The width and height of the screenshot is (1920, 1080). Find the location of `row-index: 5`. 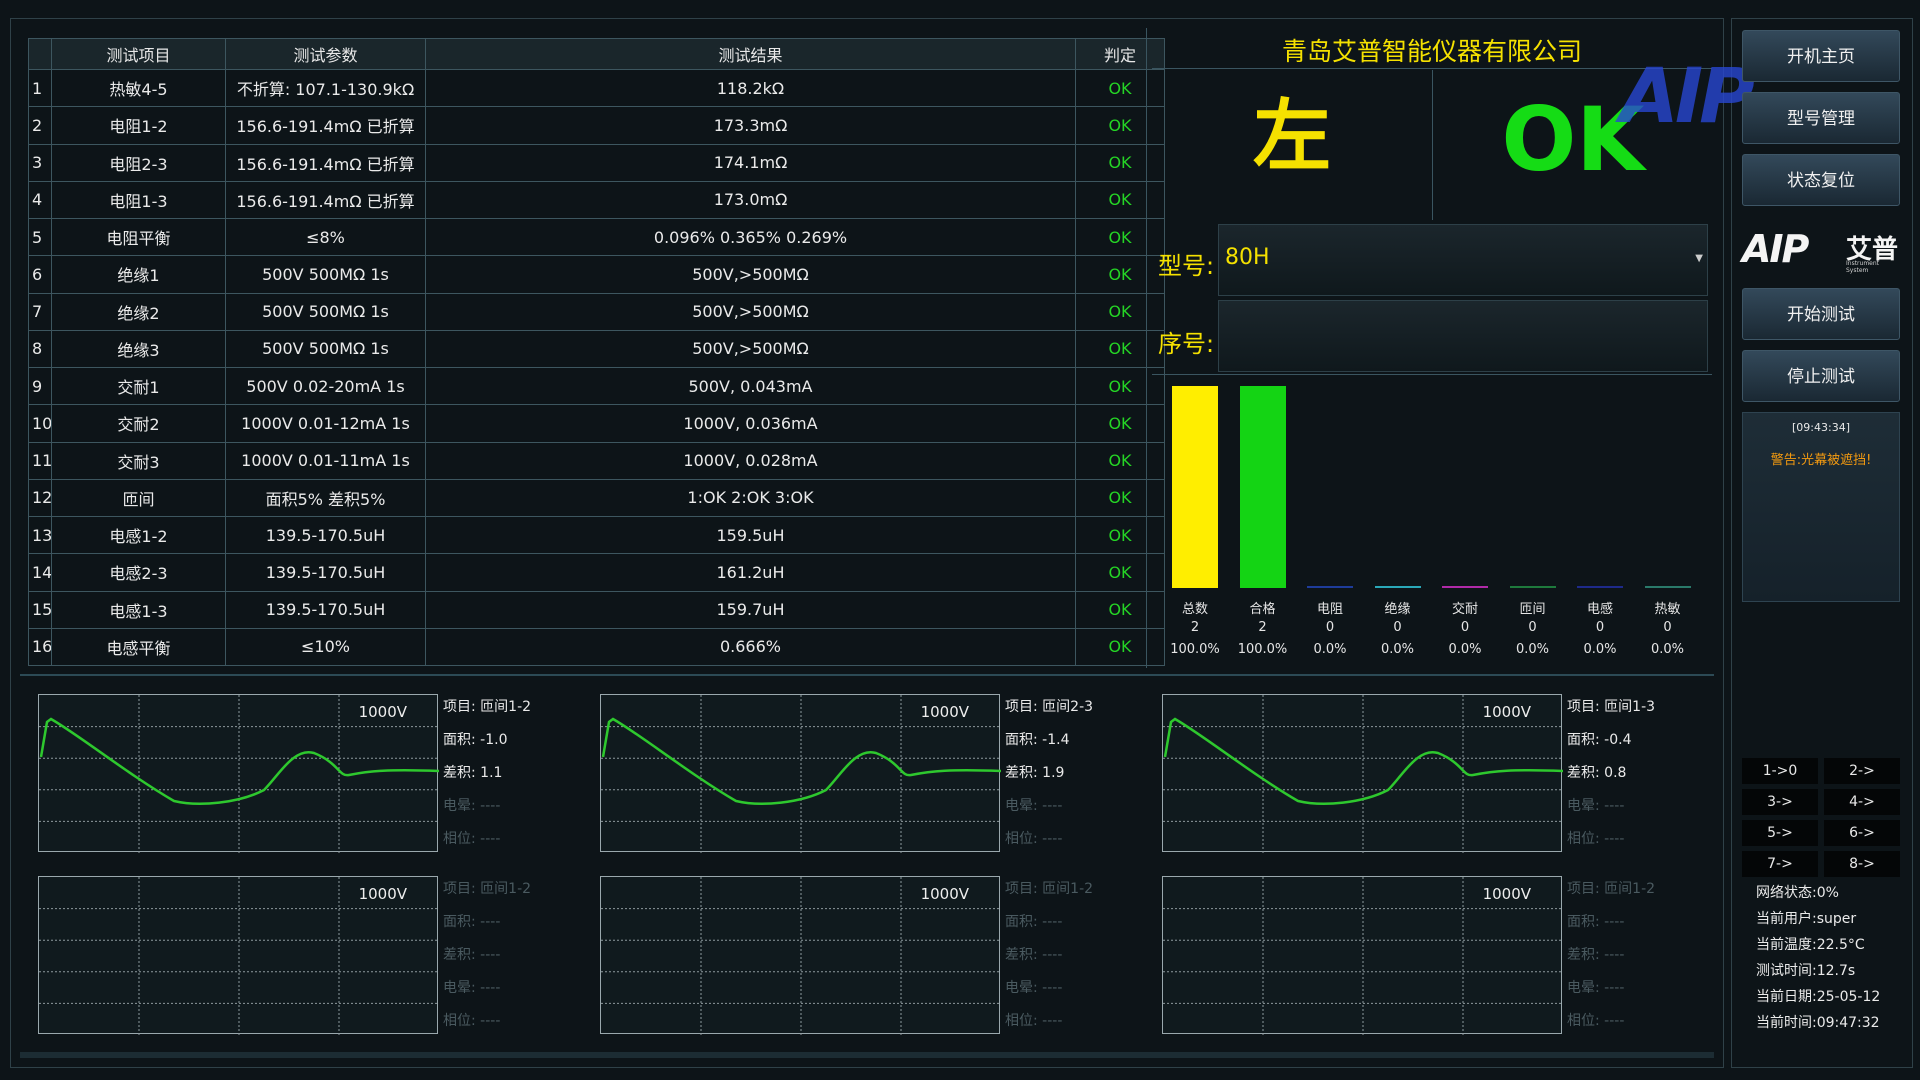

row-index: 5 is located at coordinates (40, 237).